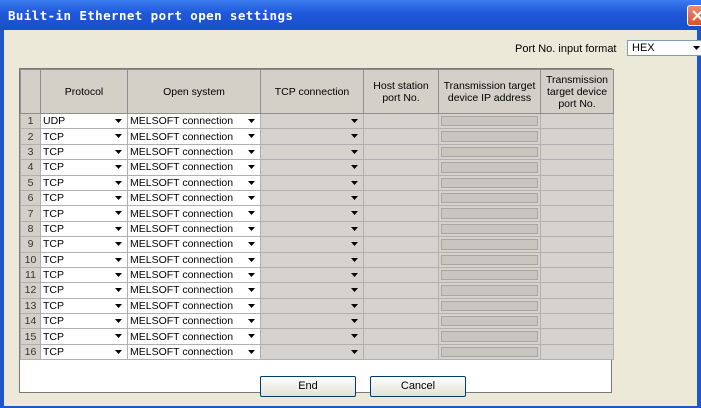 The height and width of the screenshot is (408, 701). What do you see at coordinates (84, 121) in the screenshot?
I see `protocol-select: UDP` at bounding box center [84, 121].